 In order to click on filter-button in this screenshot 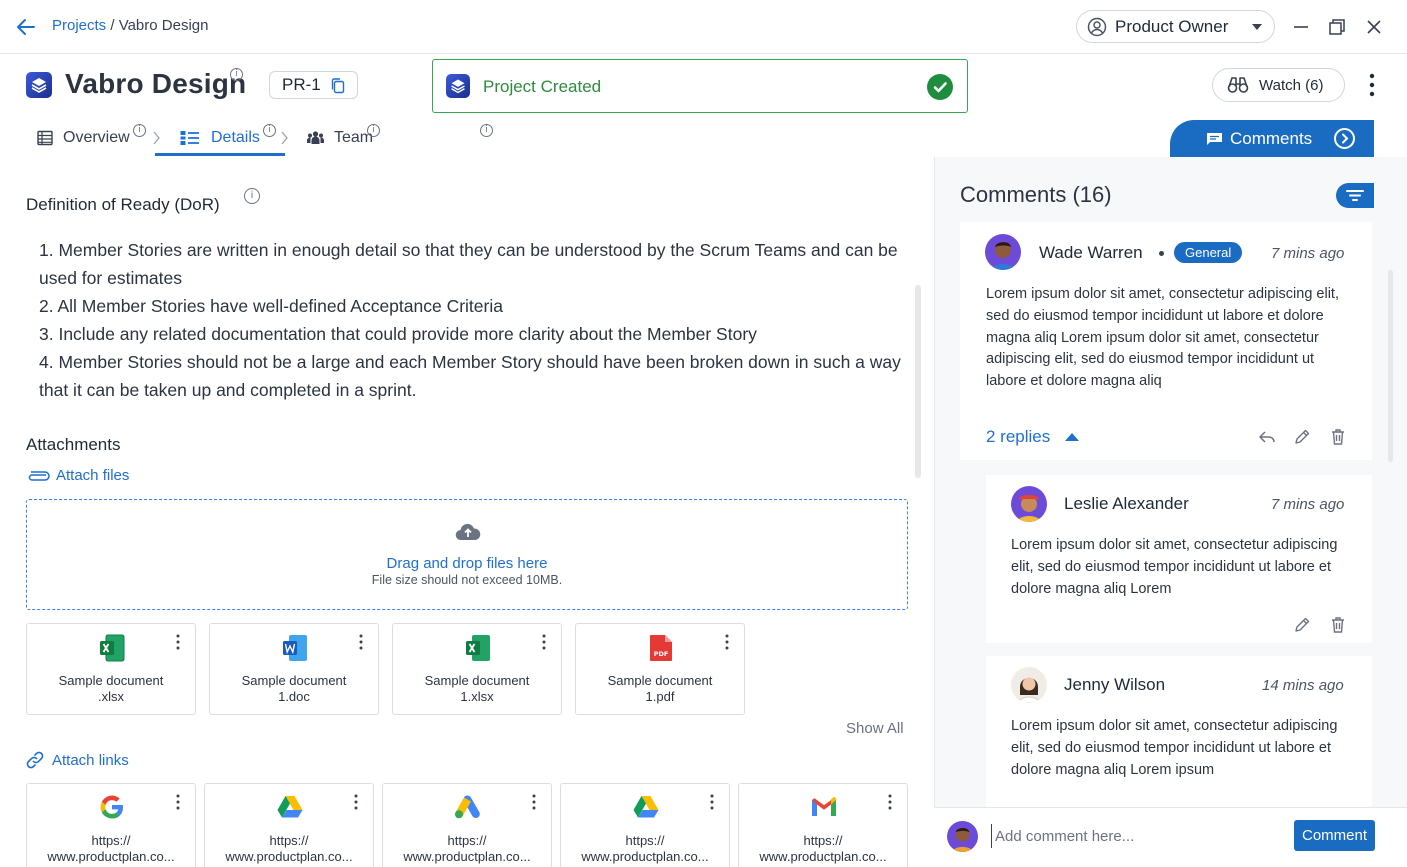, I will do `click(1355, 195)`.